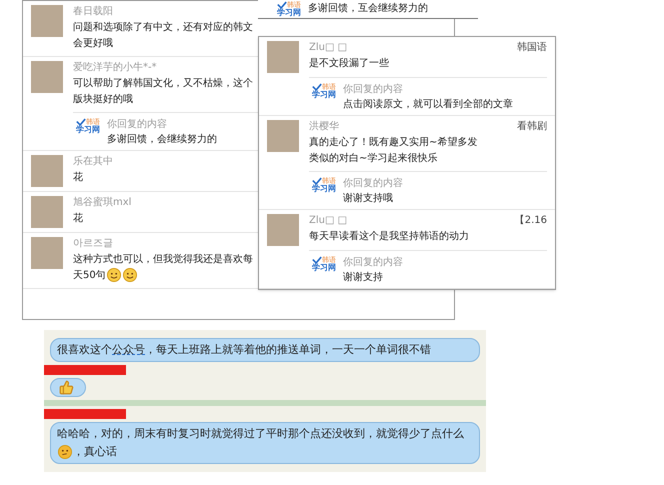 The height and width of the screenshot is (485, 664). What do you see at coordinates (265, 443) in the screenshot?
I see `chat-bubble: 哈哈哈，对的，周末有时复习时就觉得过了平时那个点还没收到，就觉得少了点什么 ，真心话` at bounding box center [265, 443].